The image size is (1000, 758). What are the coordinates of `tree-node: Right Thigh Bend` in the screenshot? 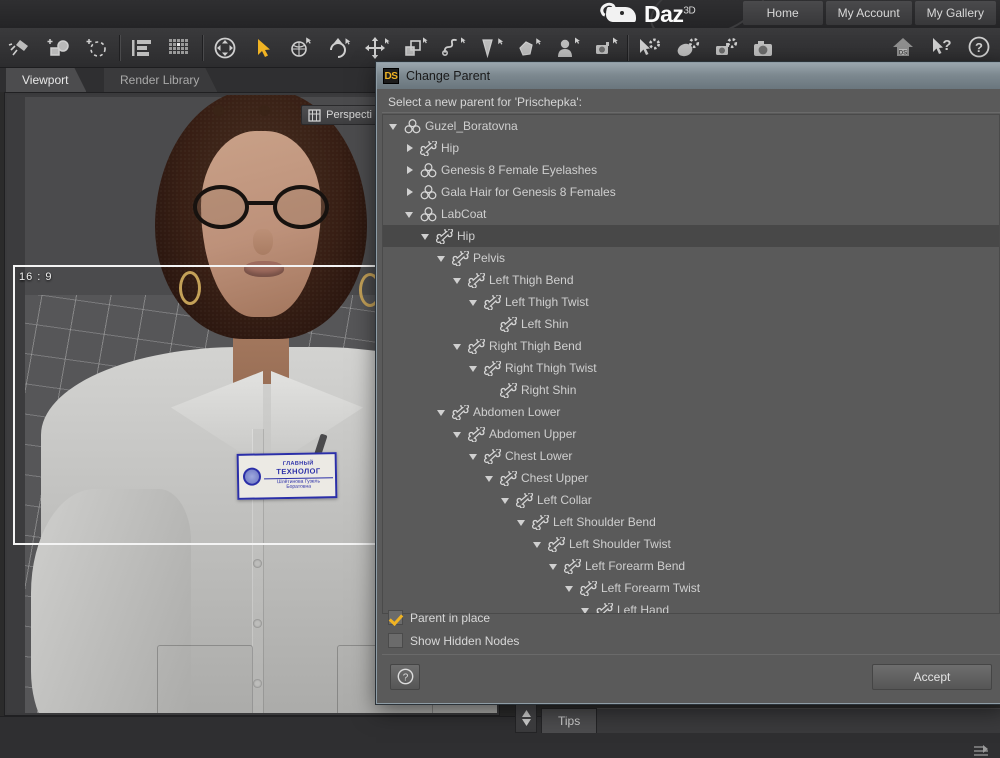 It's located at (691, 346).